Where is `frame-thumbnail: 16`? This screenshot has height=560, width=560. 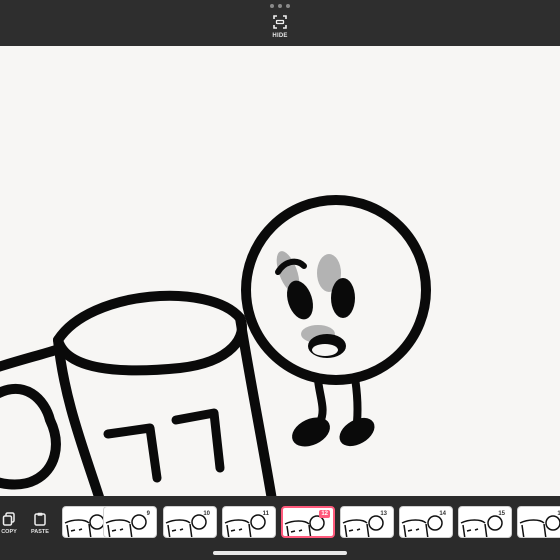
frame-thumbnail: 16 is located at coordinates (538, 522).